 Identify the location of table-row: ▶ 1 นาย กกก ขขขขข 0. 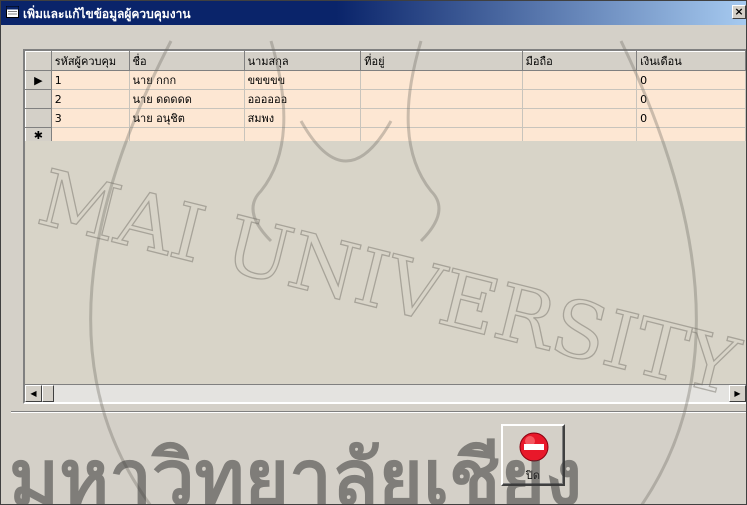
(385, 80).